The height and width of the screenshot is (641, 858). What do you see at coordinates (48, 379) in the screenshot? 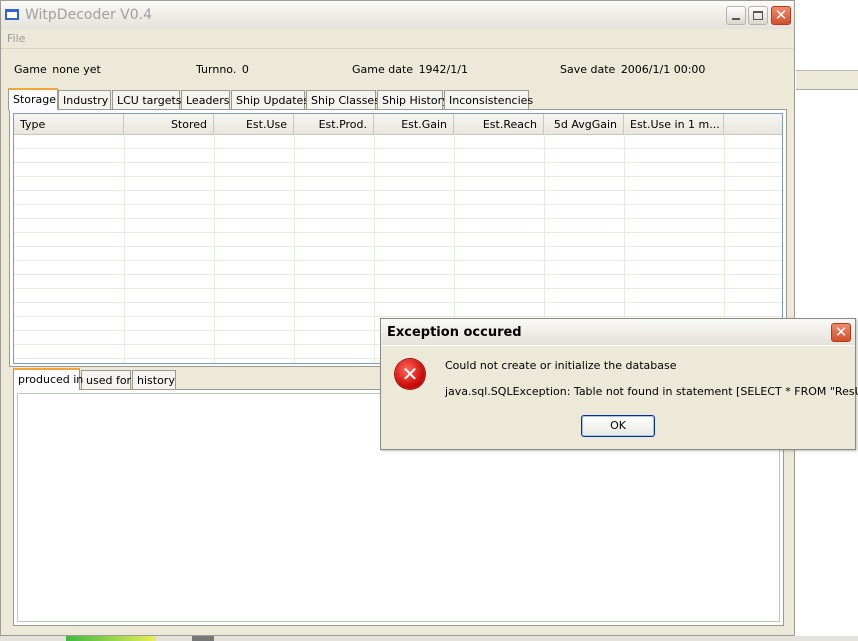
I see `tab-produced-in: produced in` at bounding box center [48, 379].